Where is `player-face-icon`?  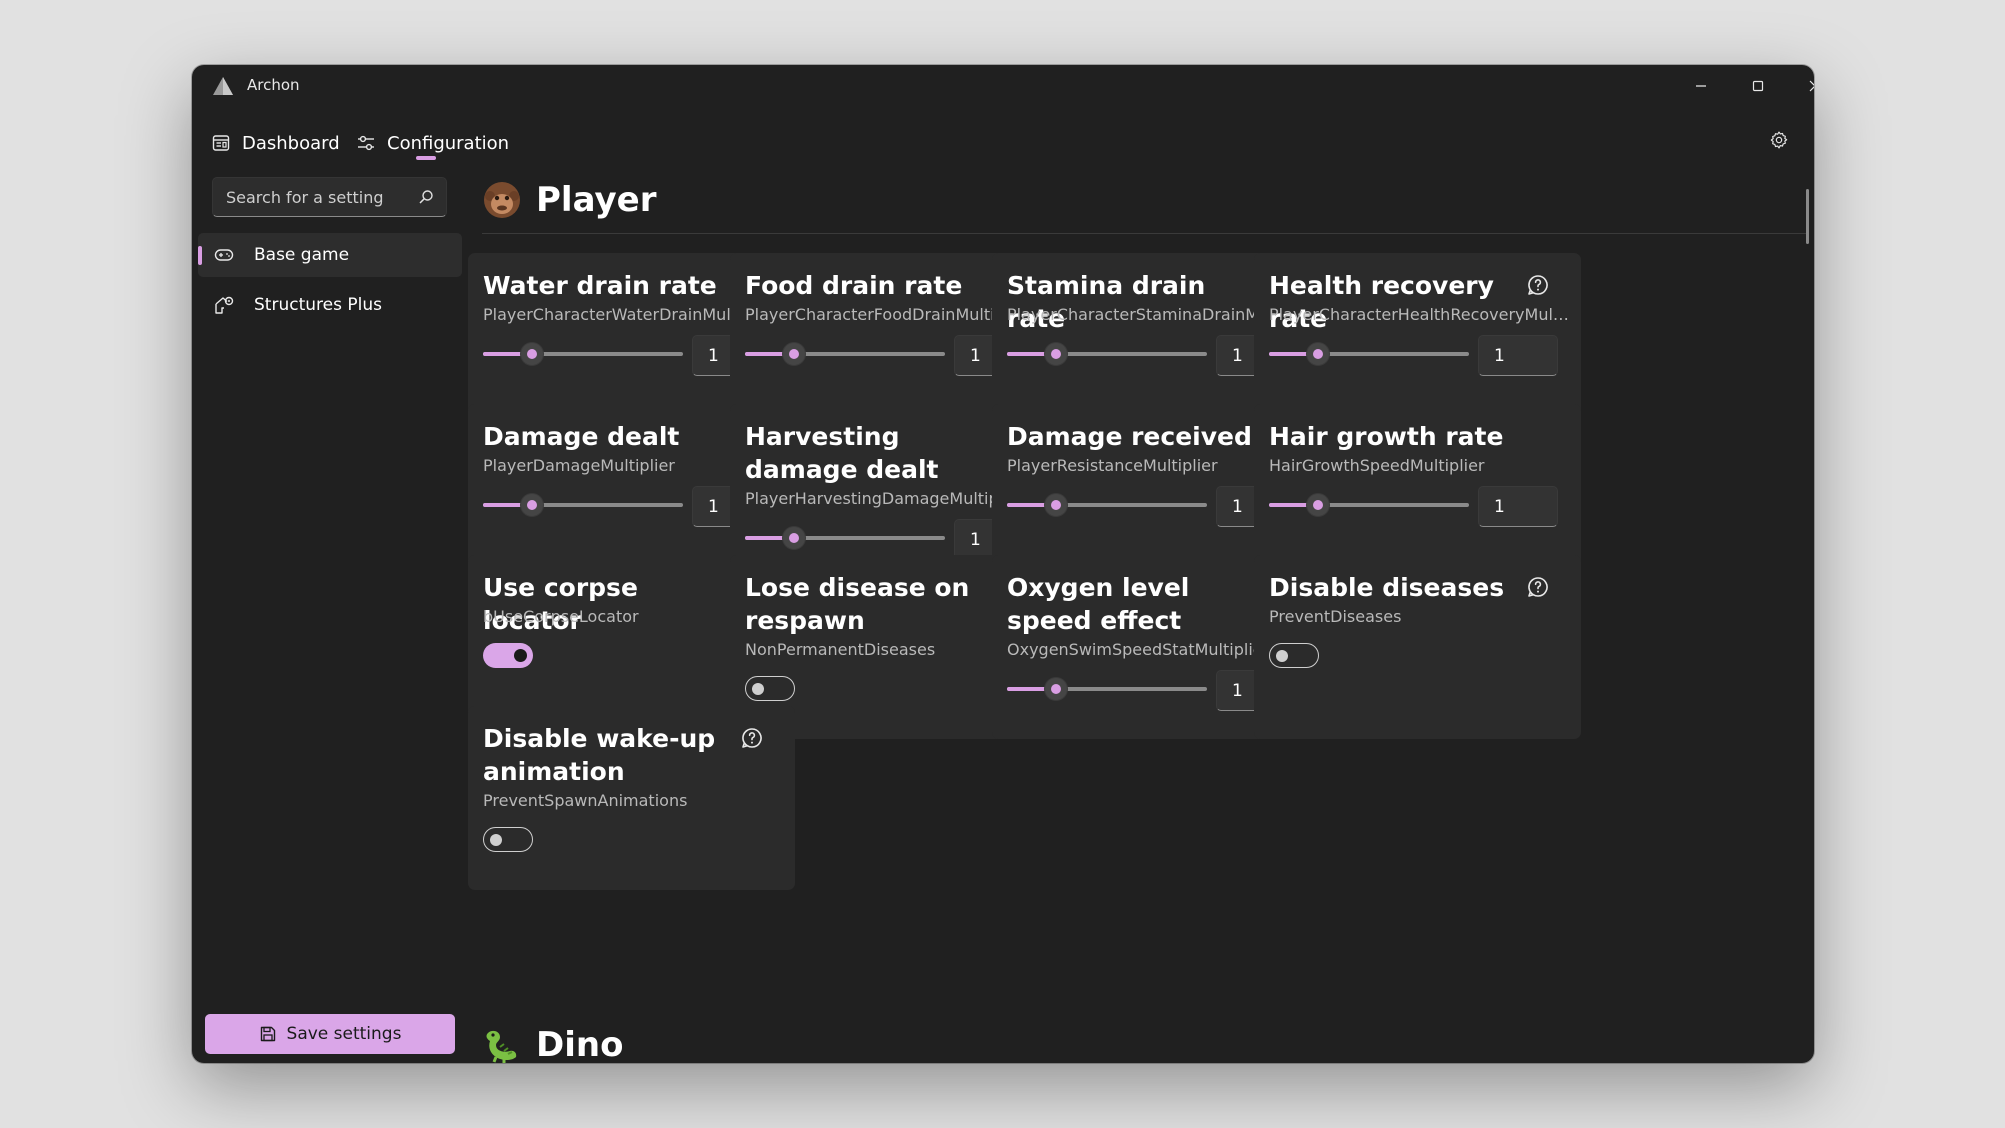 player-face-icon is located at coordinates (502, 200).